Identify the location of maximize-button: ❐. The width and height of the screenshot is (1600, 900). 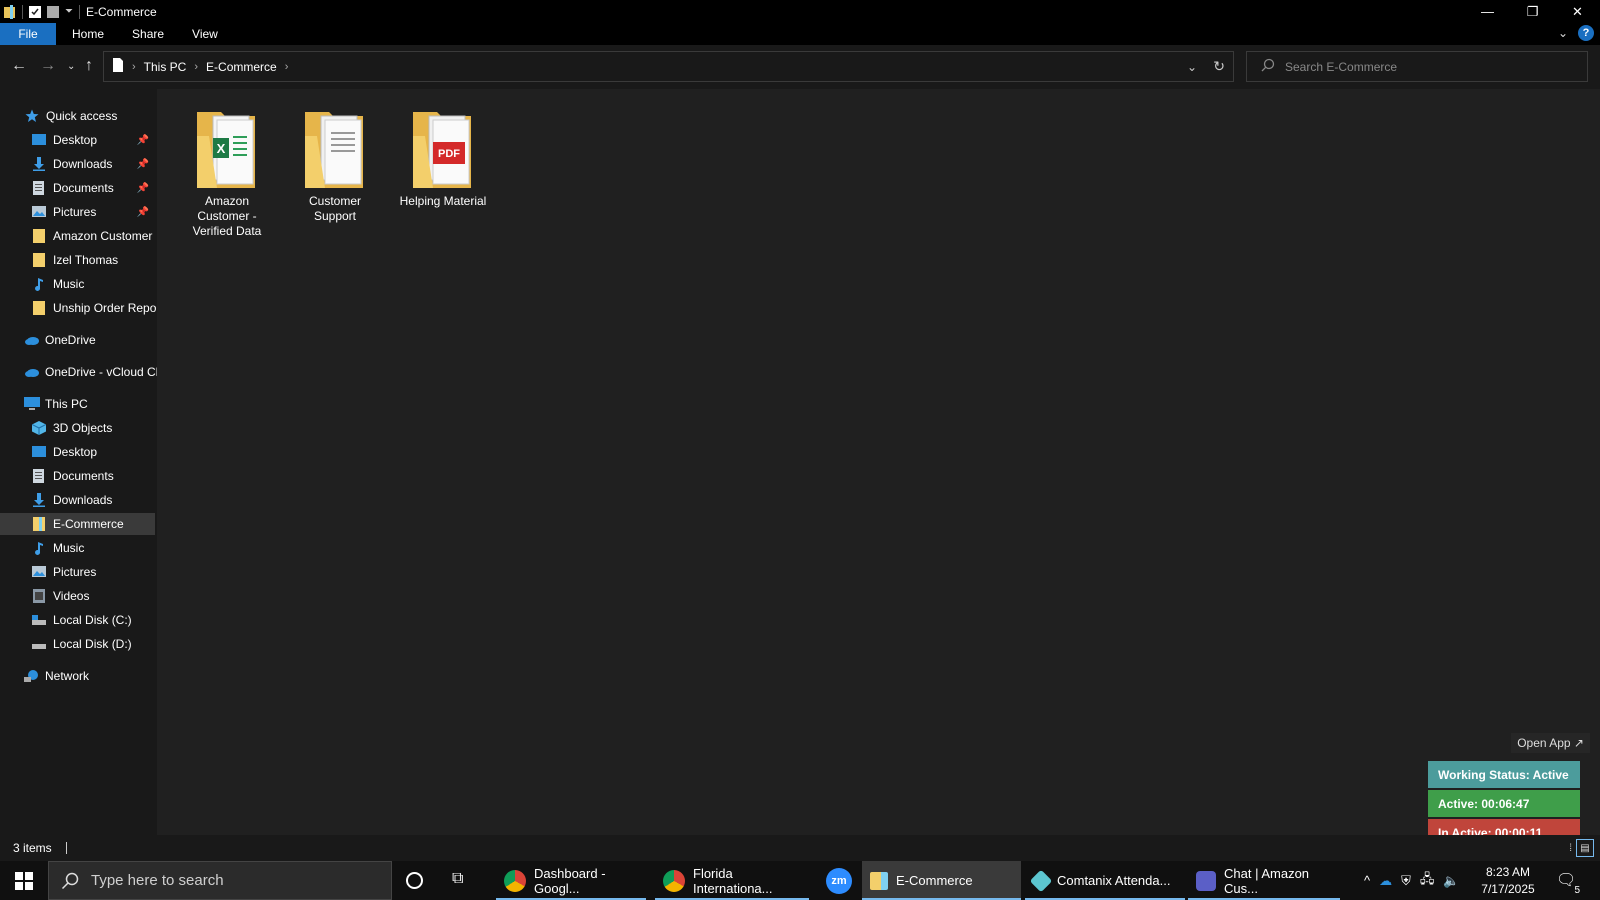
(1532, 11).